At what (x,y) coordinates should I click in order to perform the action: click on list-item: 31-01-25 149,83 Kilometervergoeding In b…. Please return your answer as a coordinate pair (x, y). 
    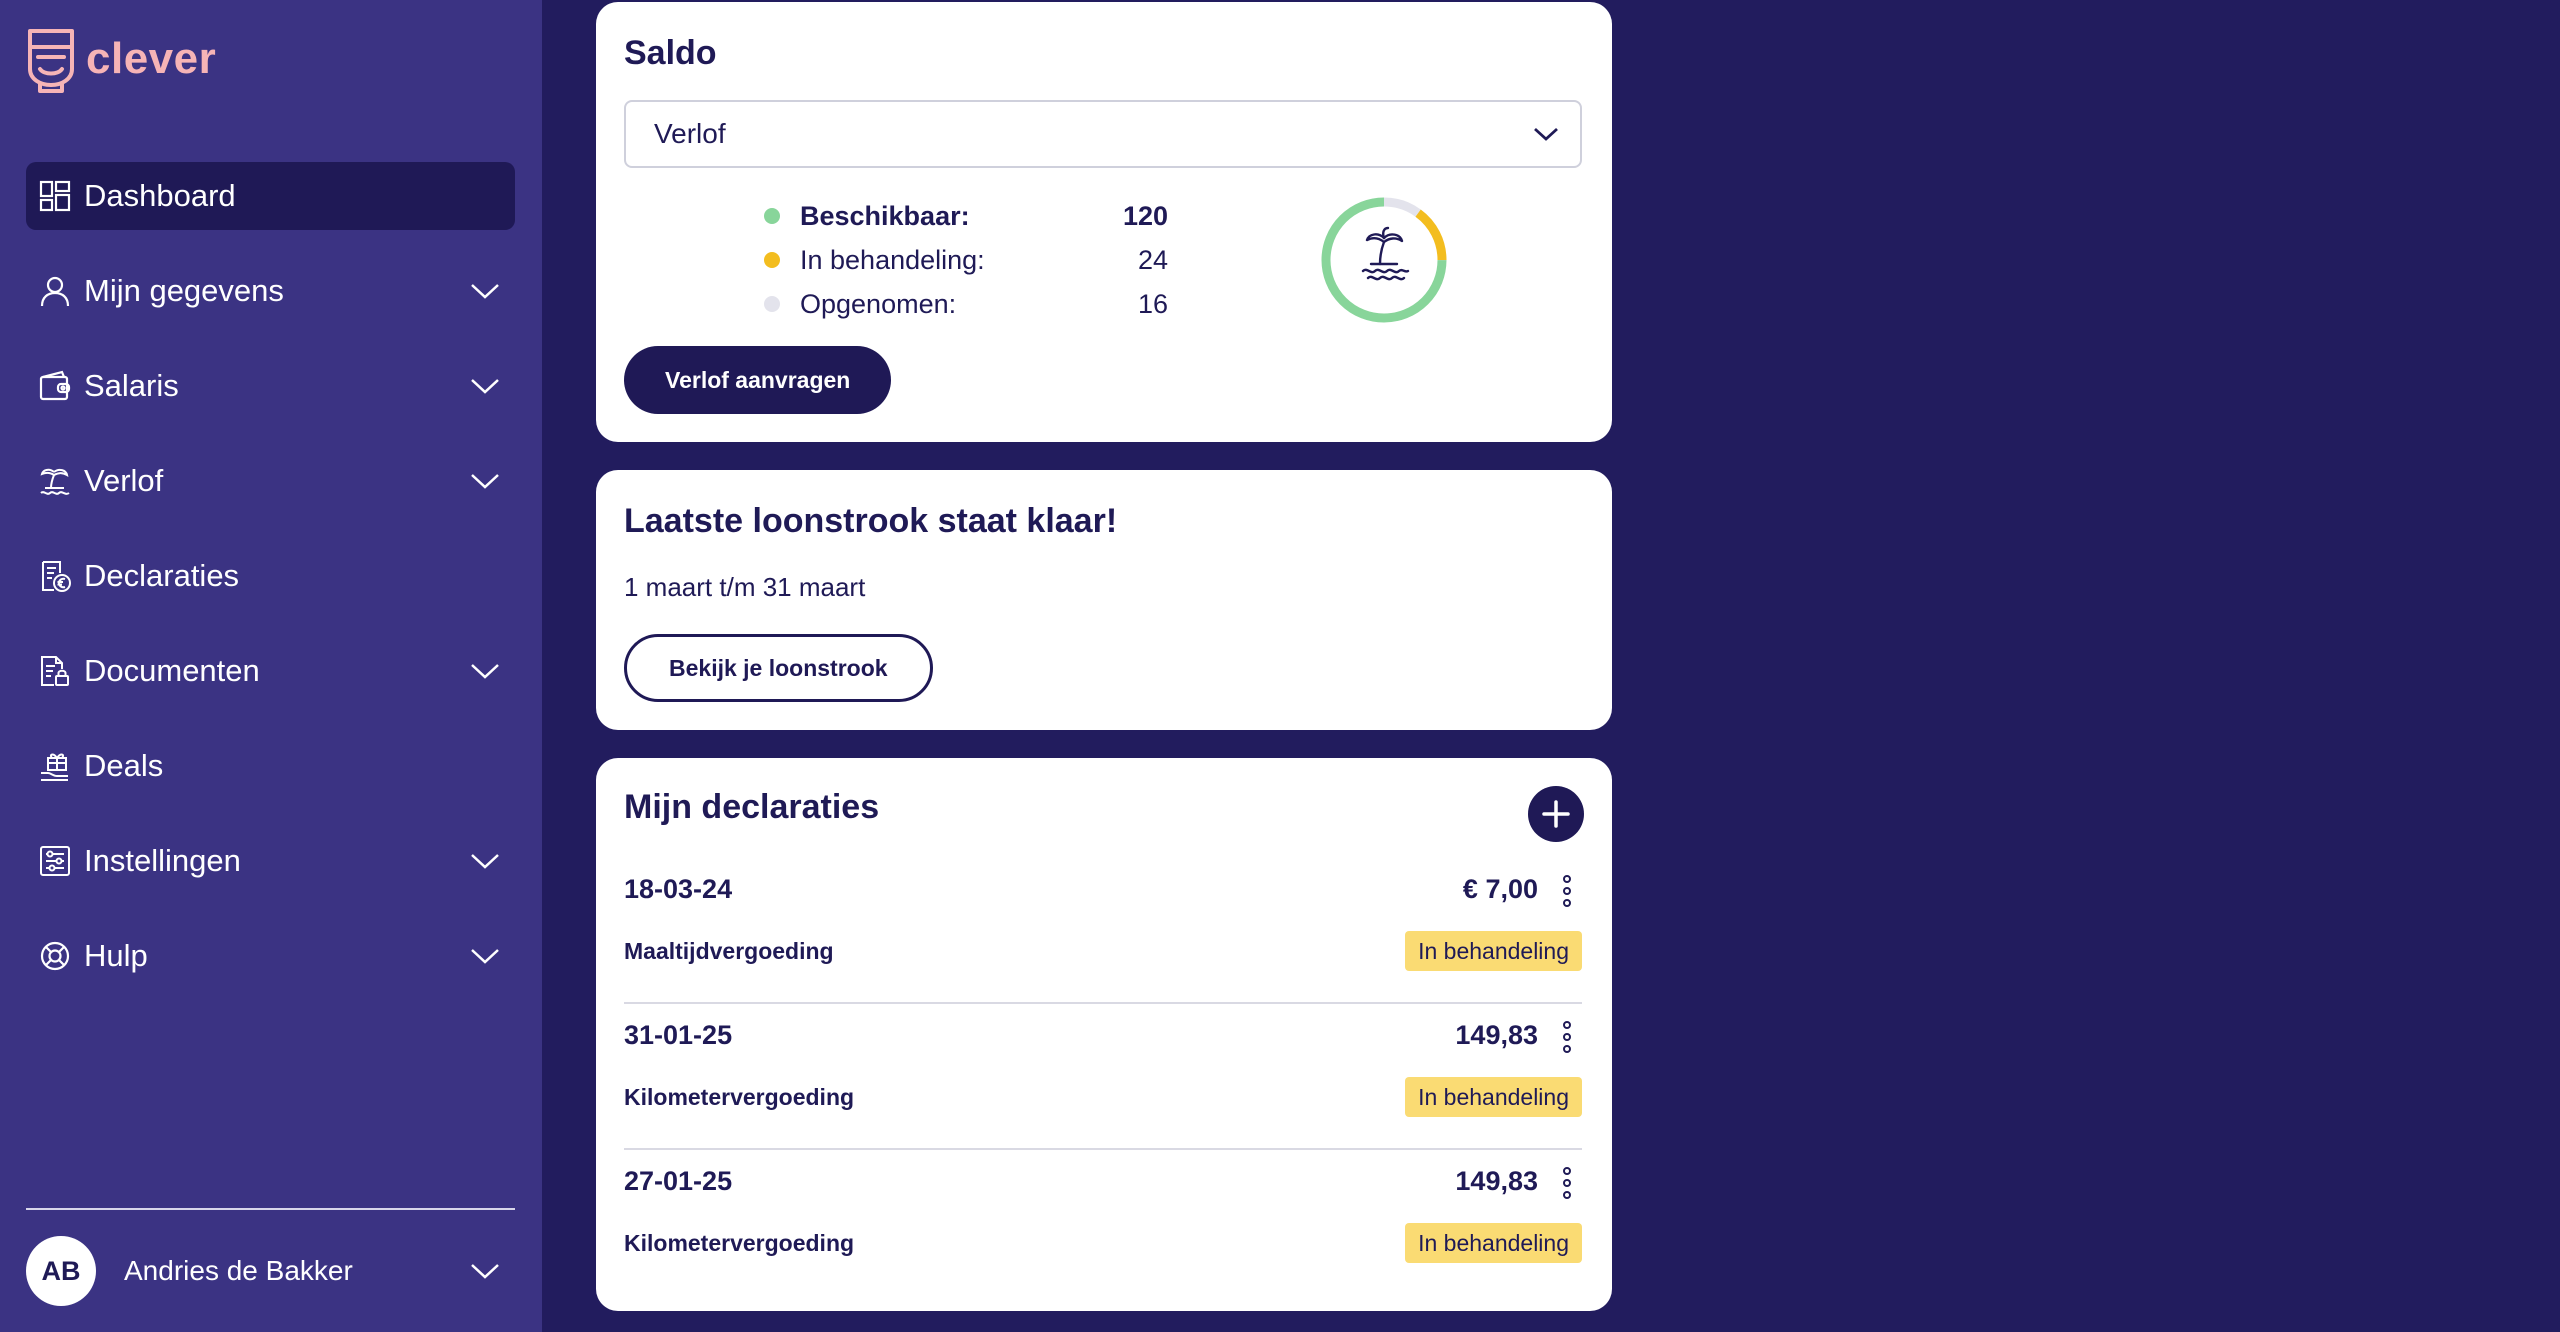
    Looking at the image, I should click on (1103, 1077).